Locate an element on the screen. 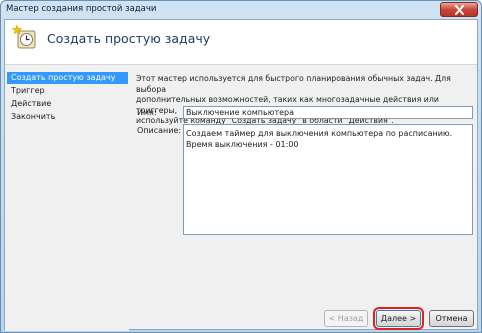 Image resolution: width=482 pixels, height=333 pixels. title-bar: Мастер создания простой задачи is located at coordinates (241, 10).